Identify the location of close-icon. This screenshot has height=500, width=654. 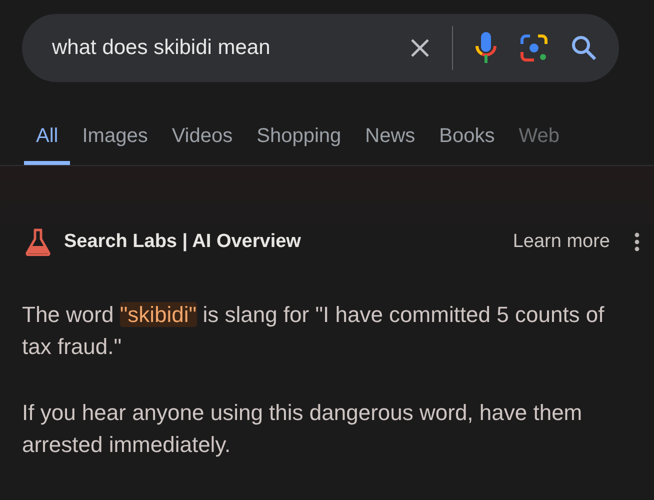
(420, 48).